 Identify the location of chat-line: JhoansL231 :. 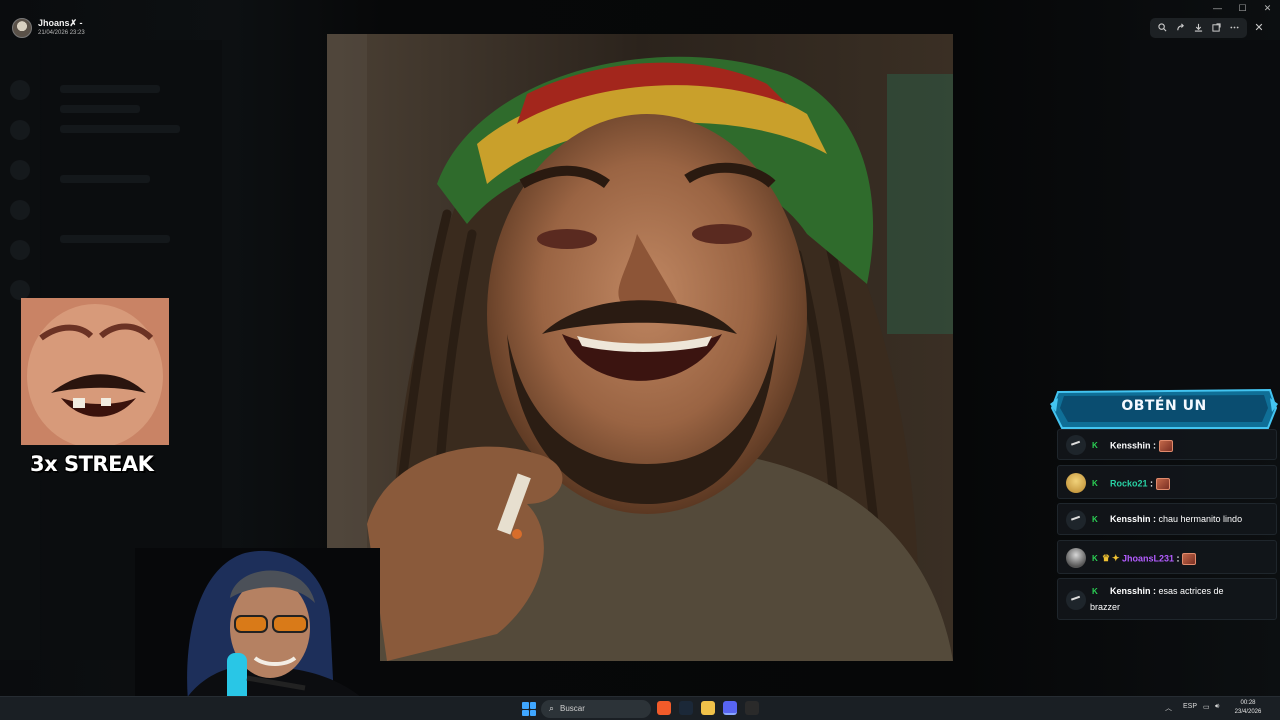
(1159, 559).